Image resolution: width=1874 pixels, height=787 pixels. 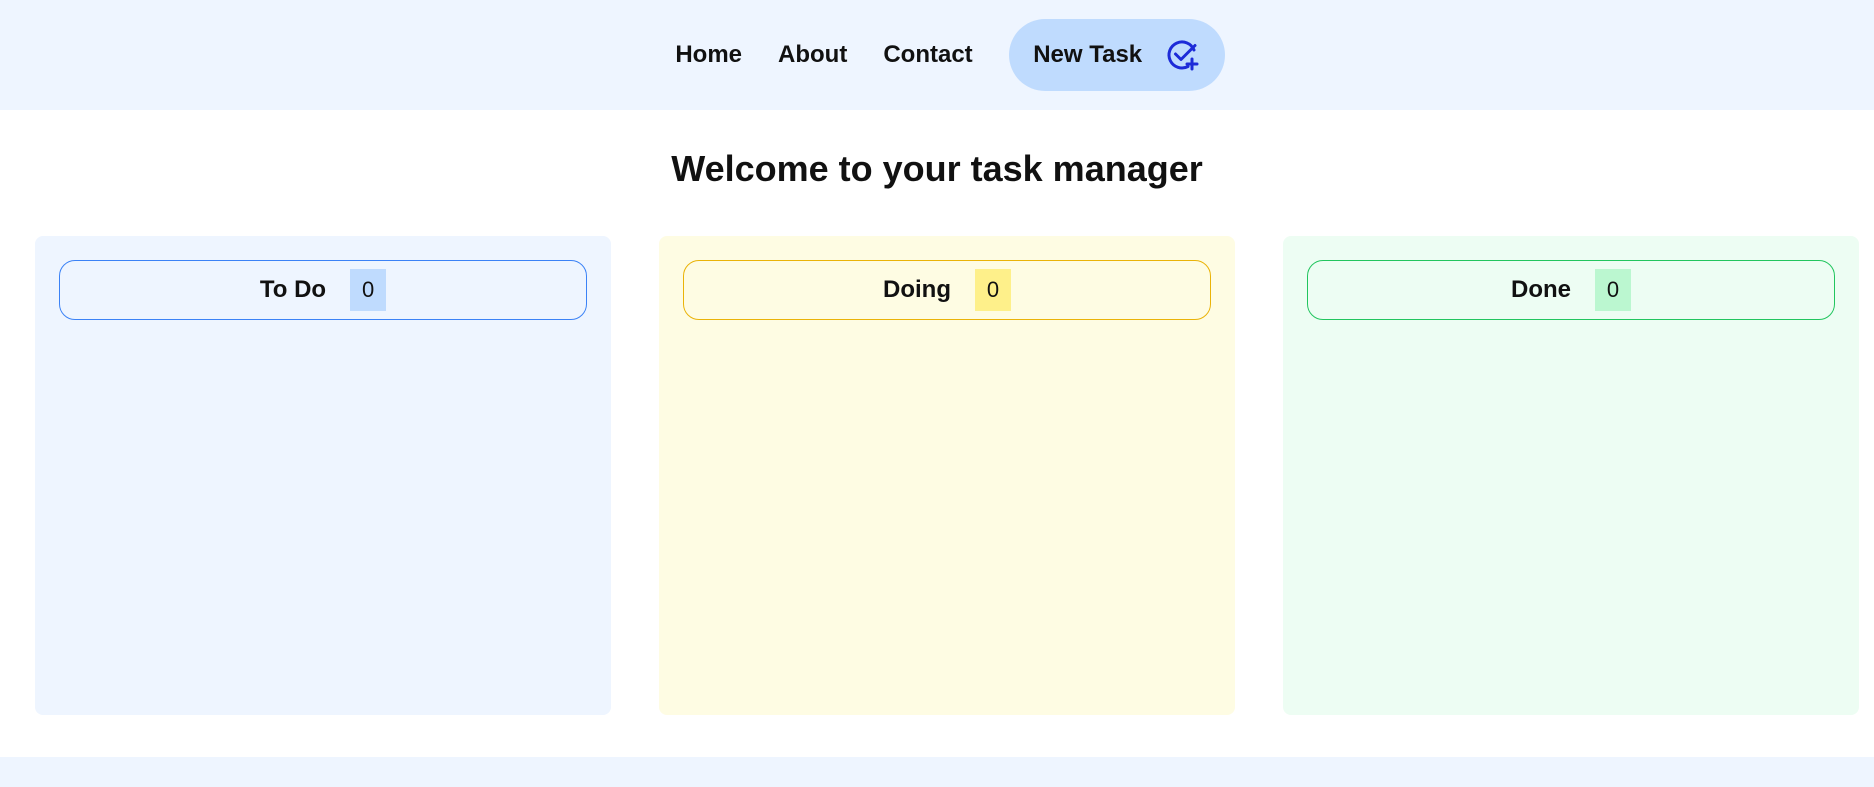 What do you see at coordinates (927, 55) in the screenshot?
I see `nav-link-contact: Contact` at bounding box center [927, 55].